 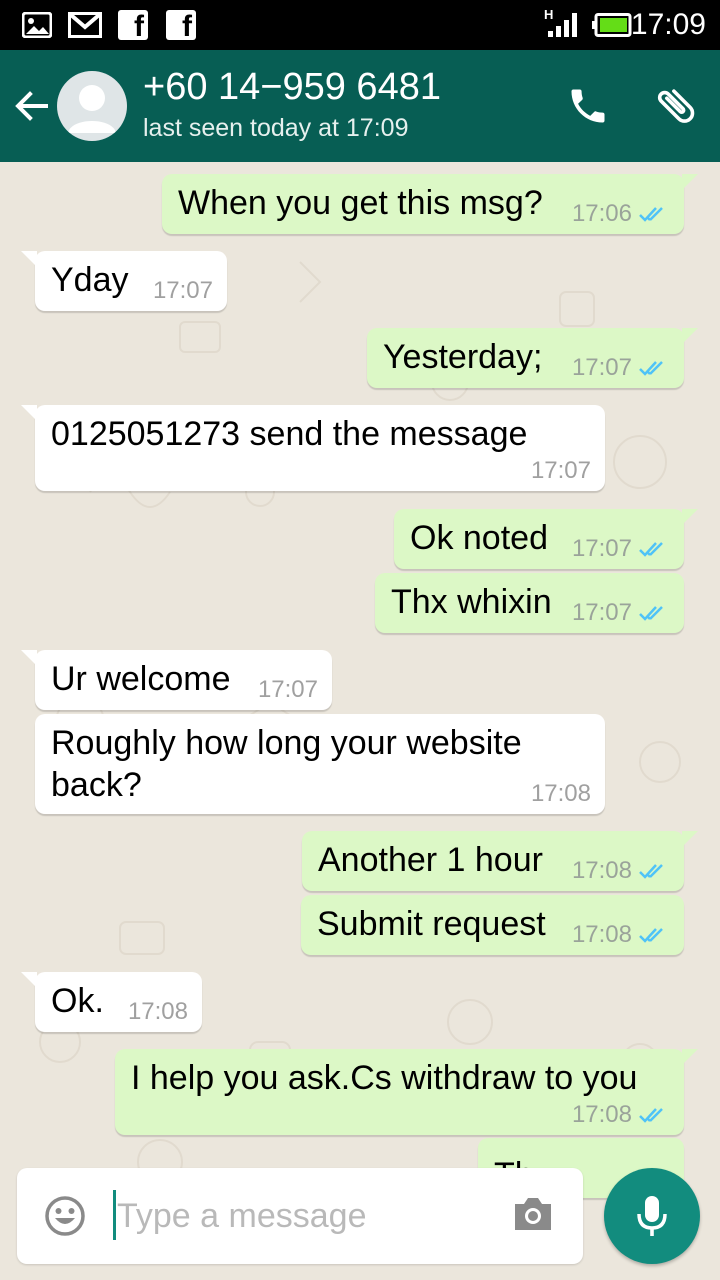 I want to click on mic-icon, so click(x=652, y=1216).